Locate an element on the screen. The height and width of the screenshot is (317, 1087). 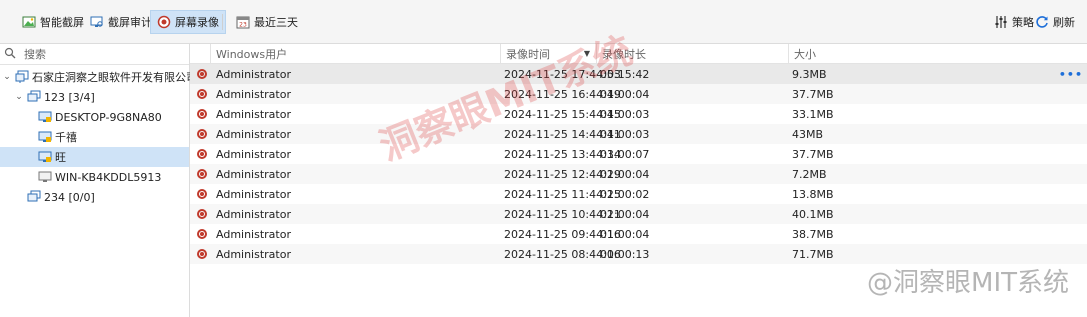
toolbar: 智能截屏 截屏审计 屏幕录像 23 最近三天 策略 刷新 is located at coordinates (543, 22).